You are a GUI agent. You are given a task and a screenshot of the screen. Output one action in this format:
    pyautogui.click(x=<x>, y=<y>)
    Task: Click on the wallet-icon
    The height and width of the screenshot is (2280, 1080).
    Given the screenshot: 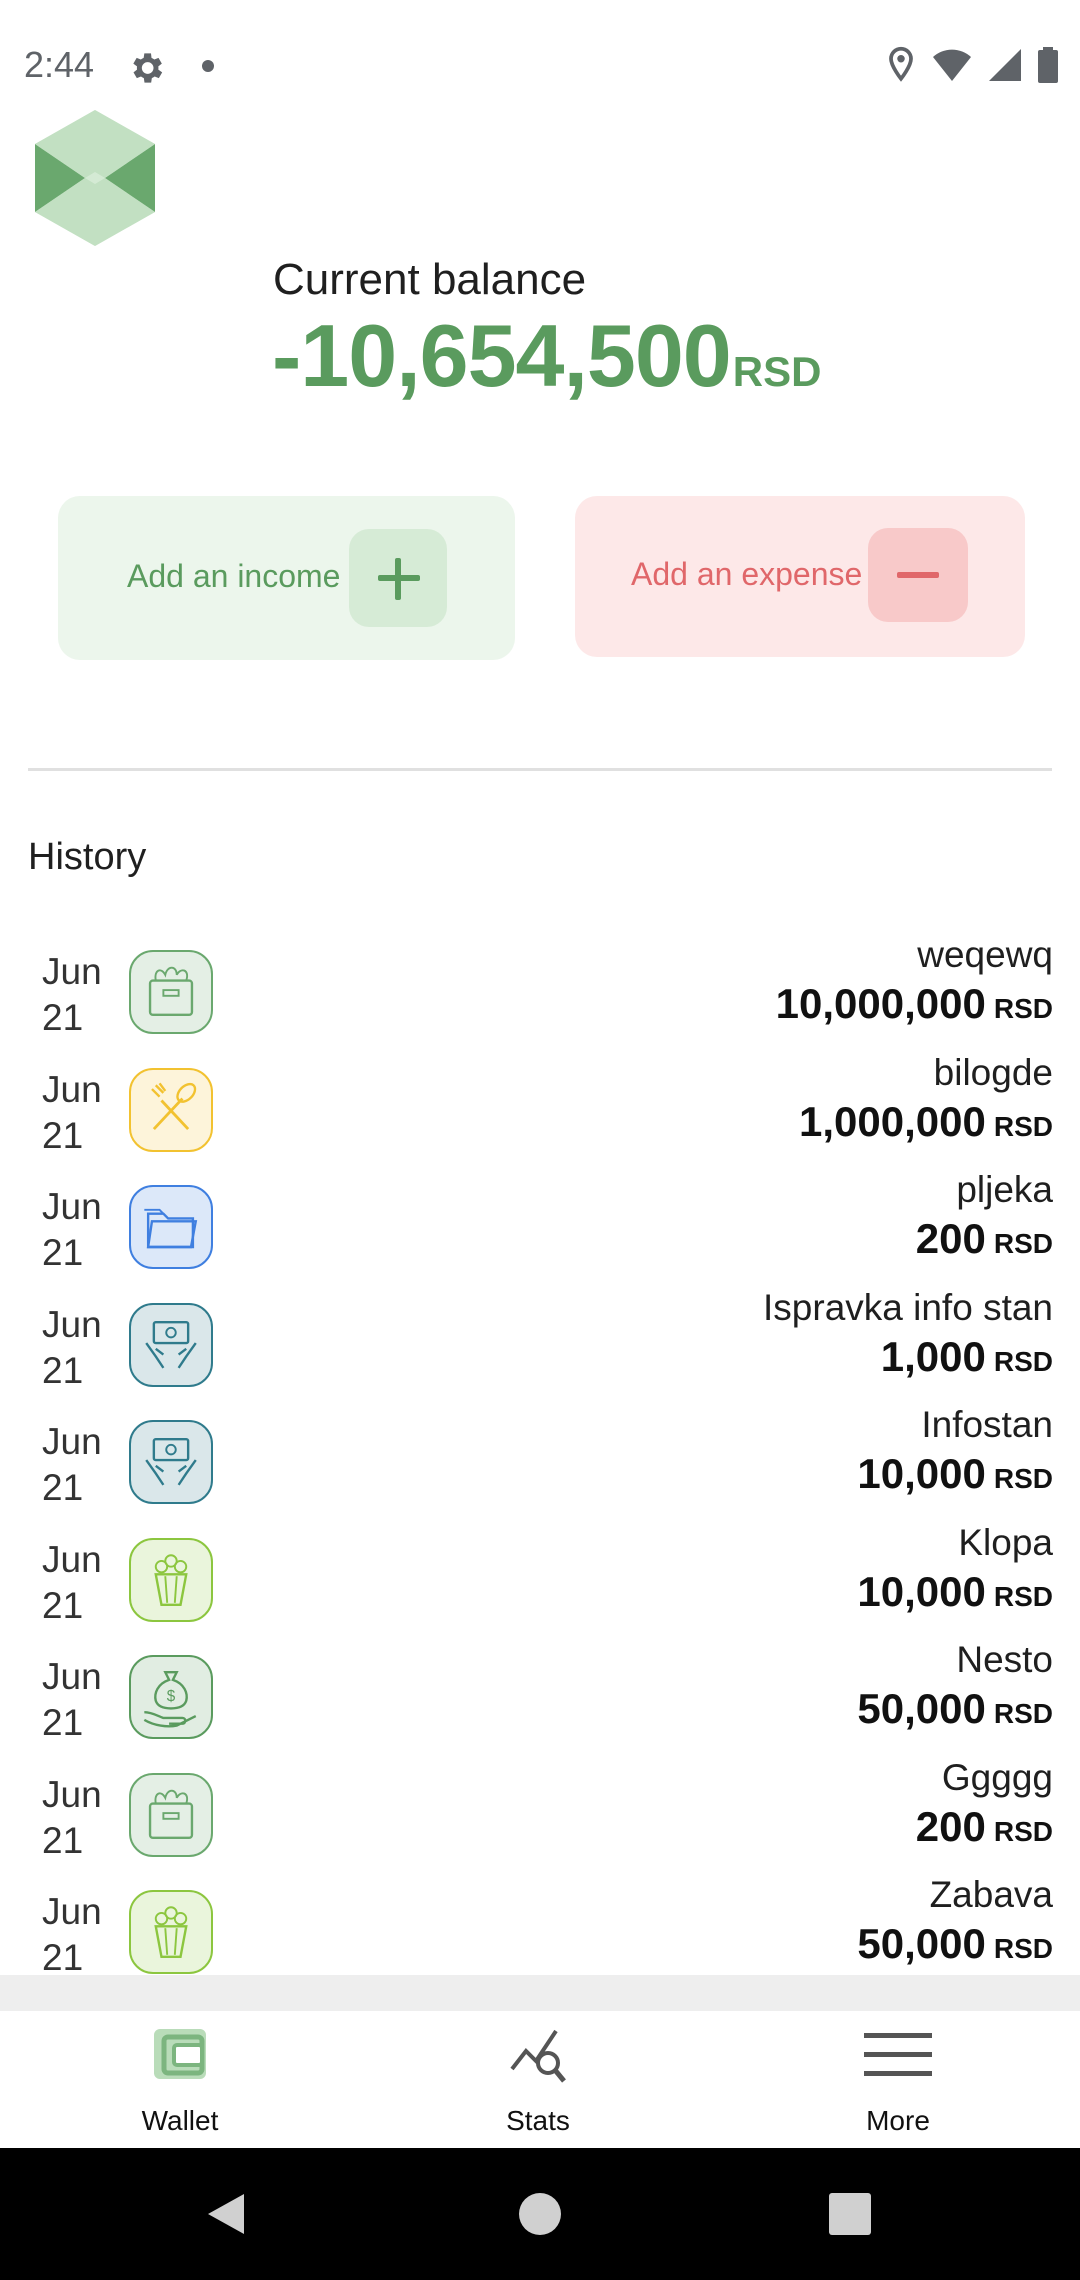 What is the action you would take?
    pyautogui.click(x=180, y=2054)
    